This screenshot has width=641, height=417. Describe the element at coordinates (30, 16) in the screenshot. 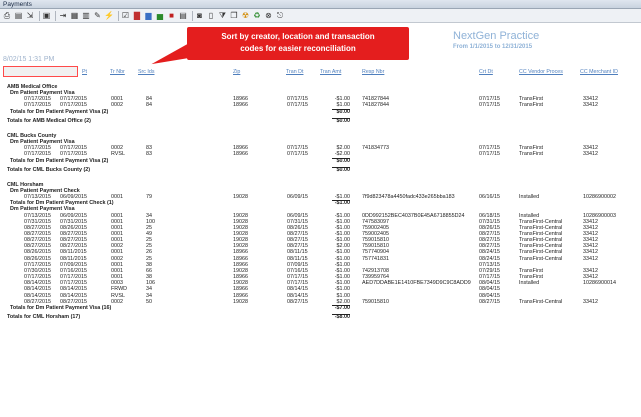

I see `export-icon: ⇲` at that location.